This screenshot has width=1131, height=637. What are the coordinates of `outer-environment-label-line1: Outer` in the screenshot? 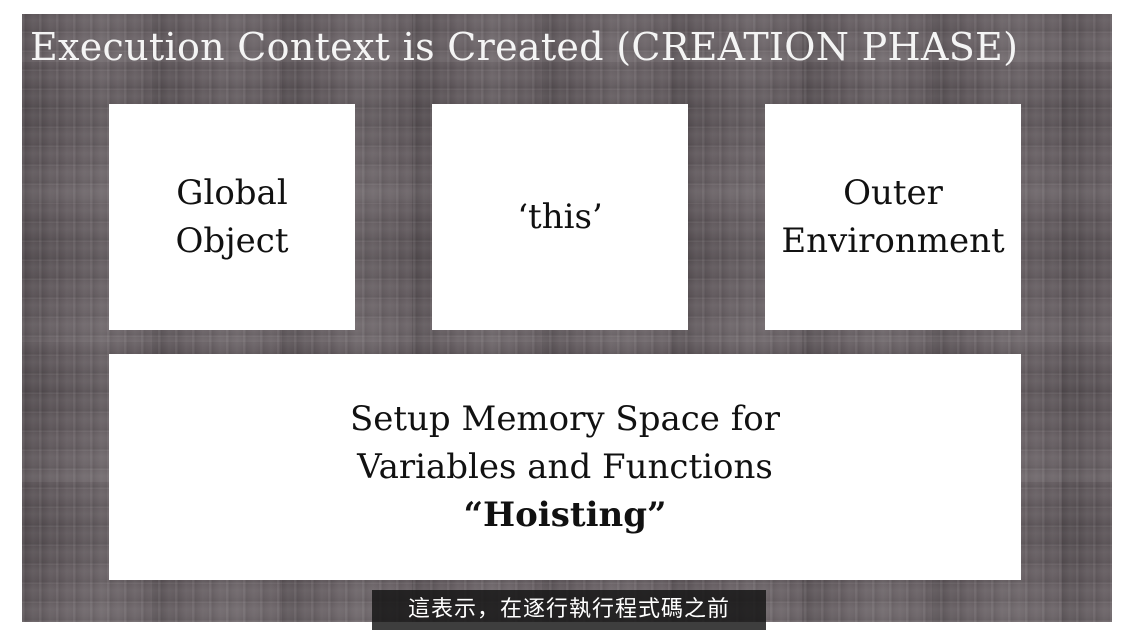 It's located at (893, 193).